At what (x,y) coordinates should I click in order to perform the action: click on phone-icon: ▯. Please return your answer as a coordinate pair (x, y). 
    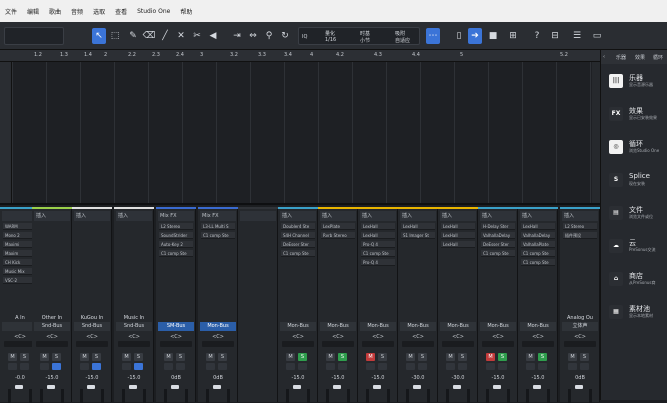
    Looking at the image, I should click on (459, 36).